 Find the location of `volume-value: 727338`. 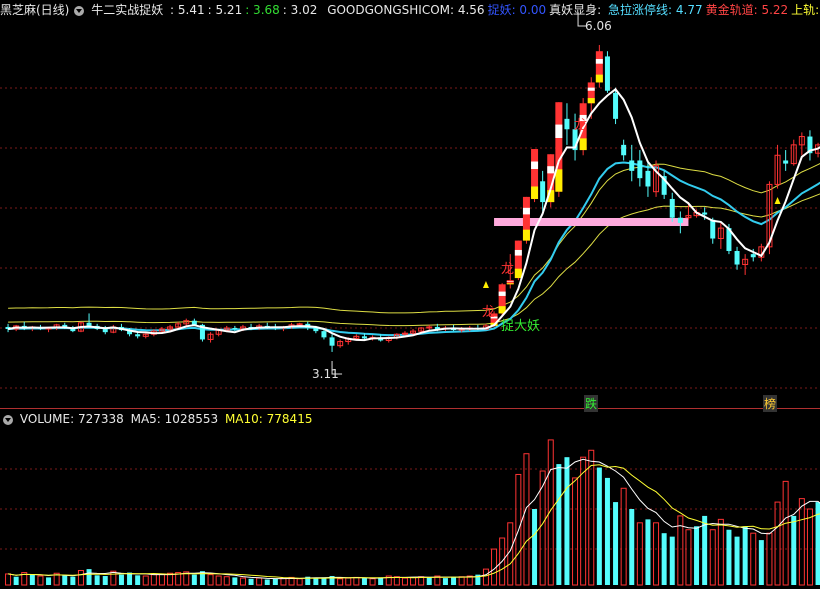

volume-value: 727338 is located at coordinates (100, 419).